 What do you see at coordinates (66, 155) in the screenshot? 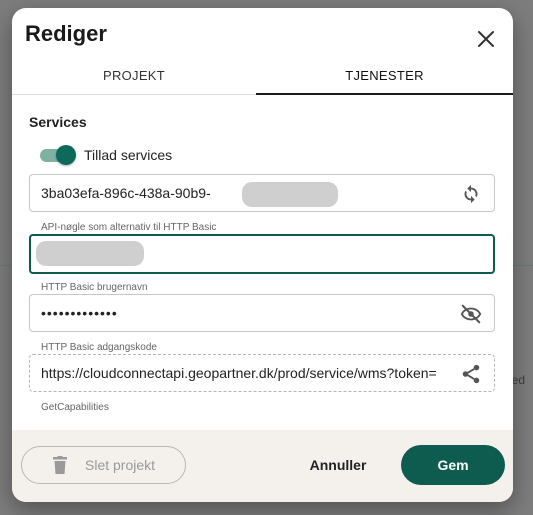
I see `toggle-knob` at bounding box center [66, 155].